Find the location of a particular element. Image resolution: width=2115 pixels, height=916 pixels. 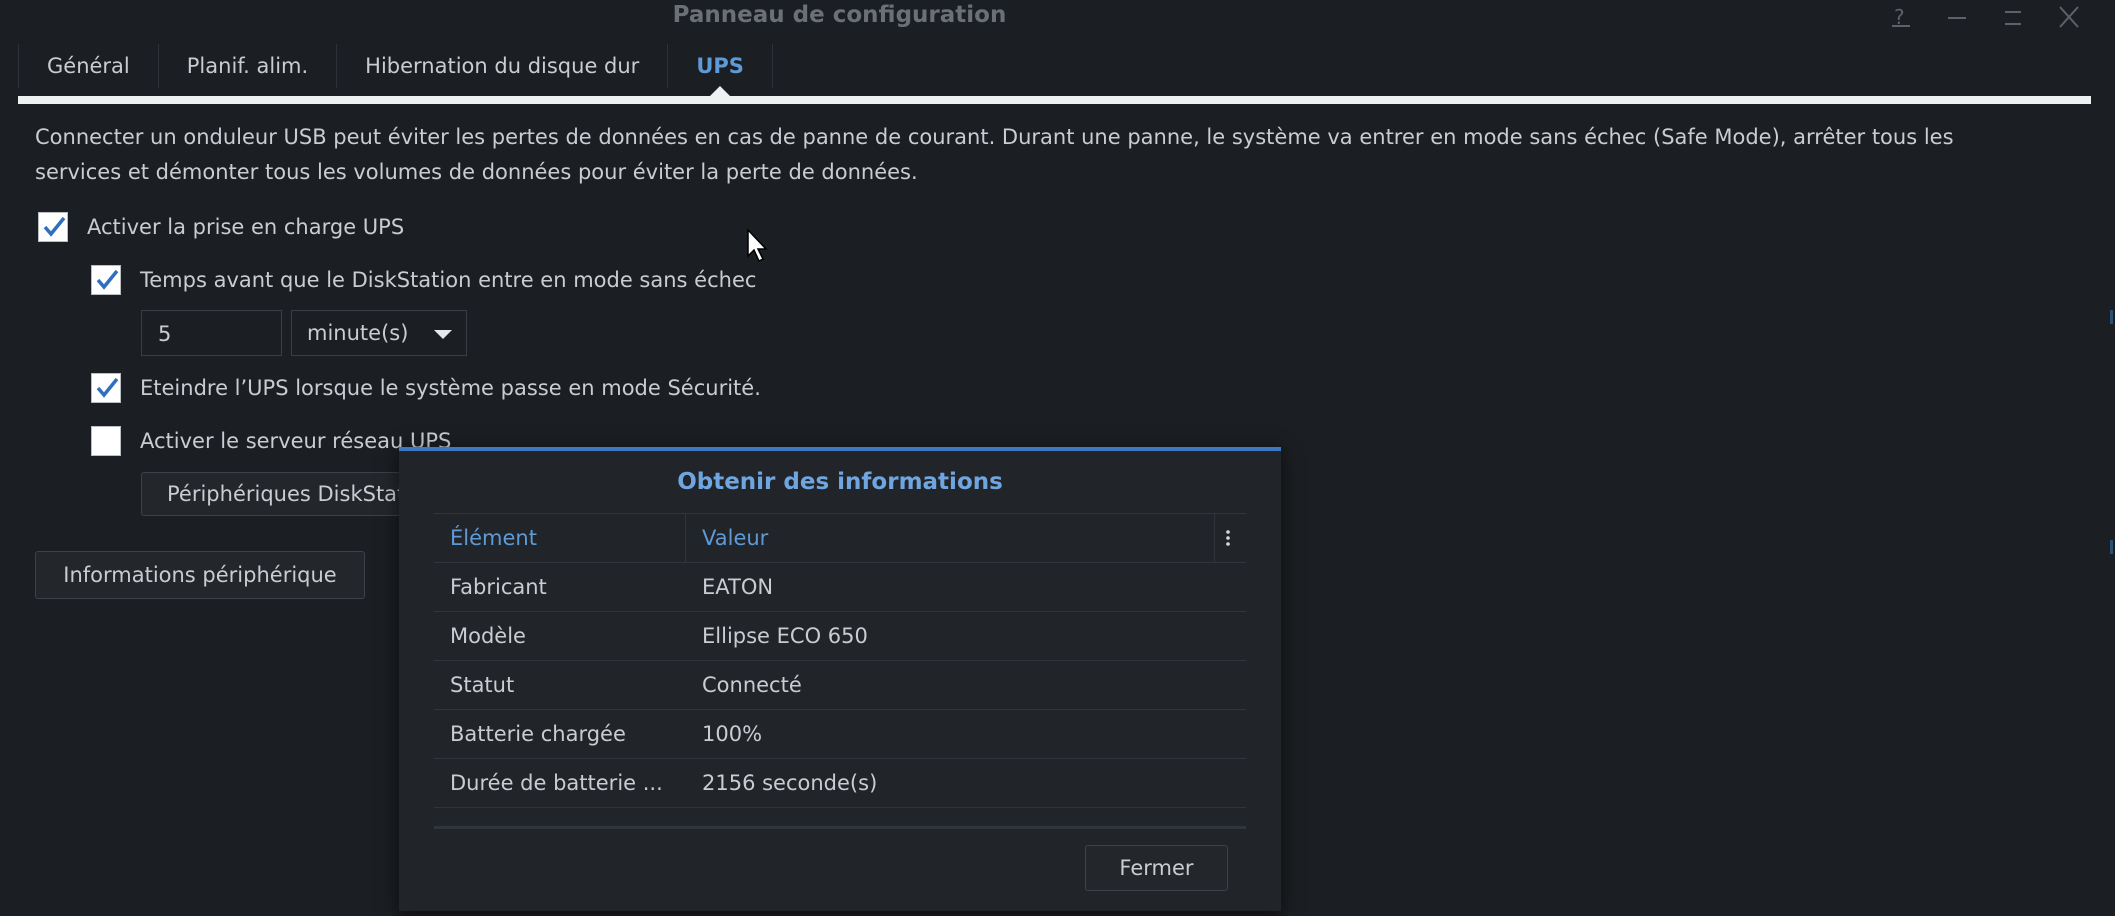

mouse-pointer-icon is located at coordinates (757, 245).